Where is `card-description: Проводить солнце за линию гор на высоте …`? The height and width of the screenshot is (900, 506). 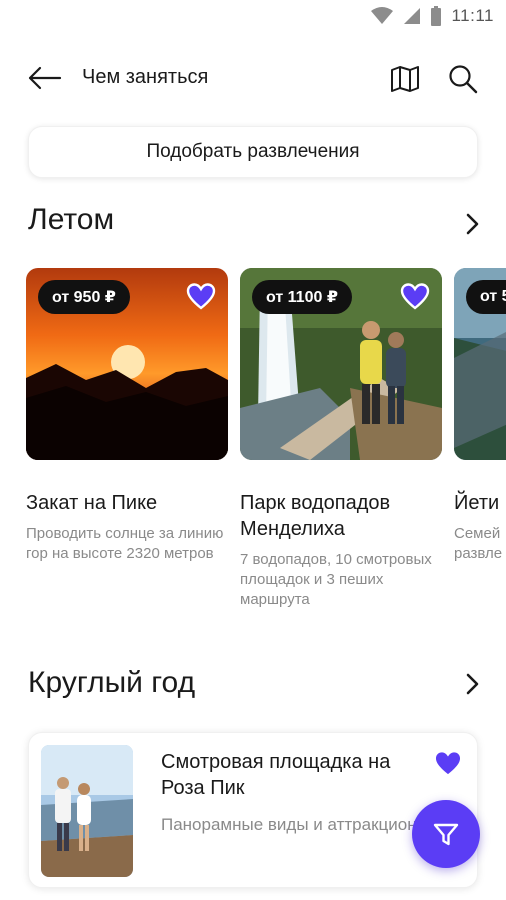
card-description: Проводить солнце за линию гор на высоте … is located at coordinates (125, 543).